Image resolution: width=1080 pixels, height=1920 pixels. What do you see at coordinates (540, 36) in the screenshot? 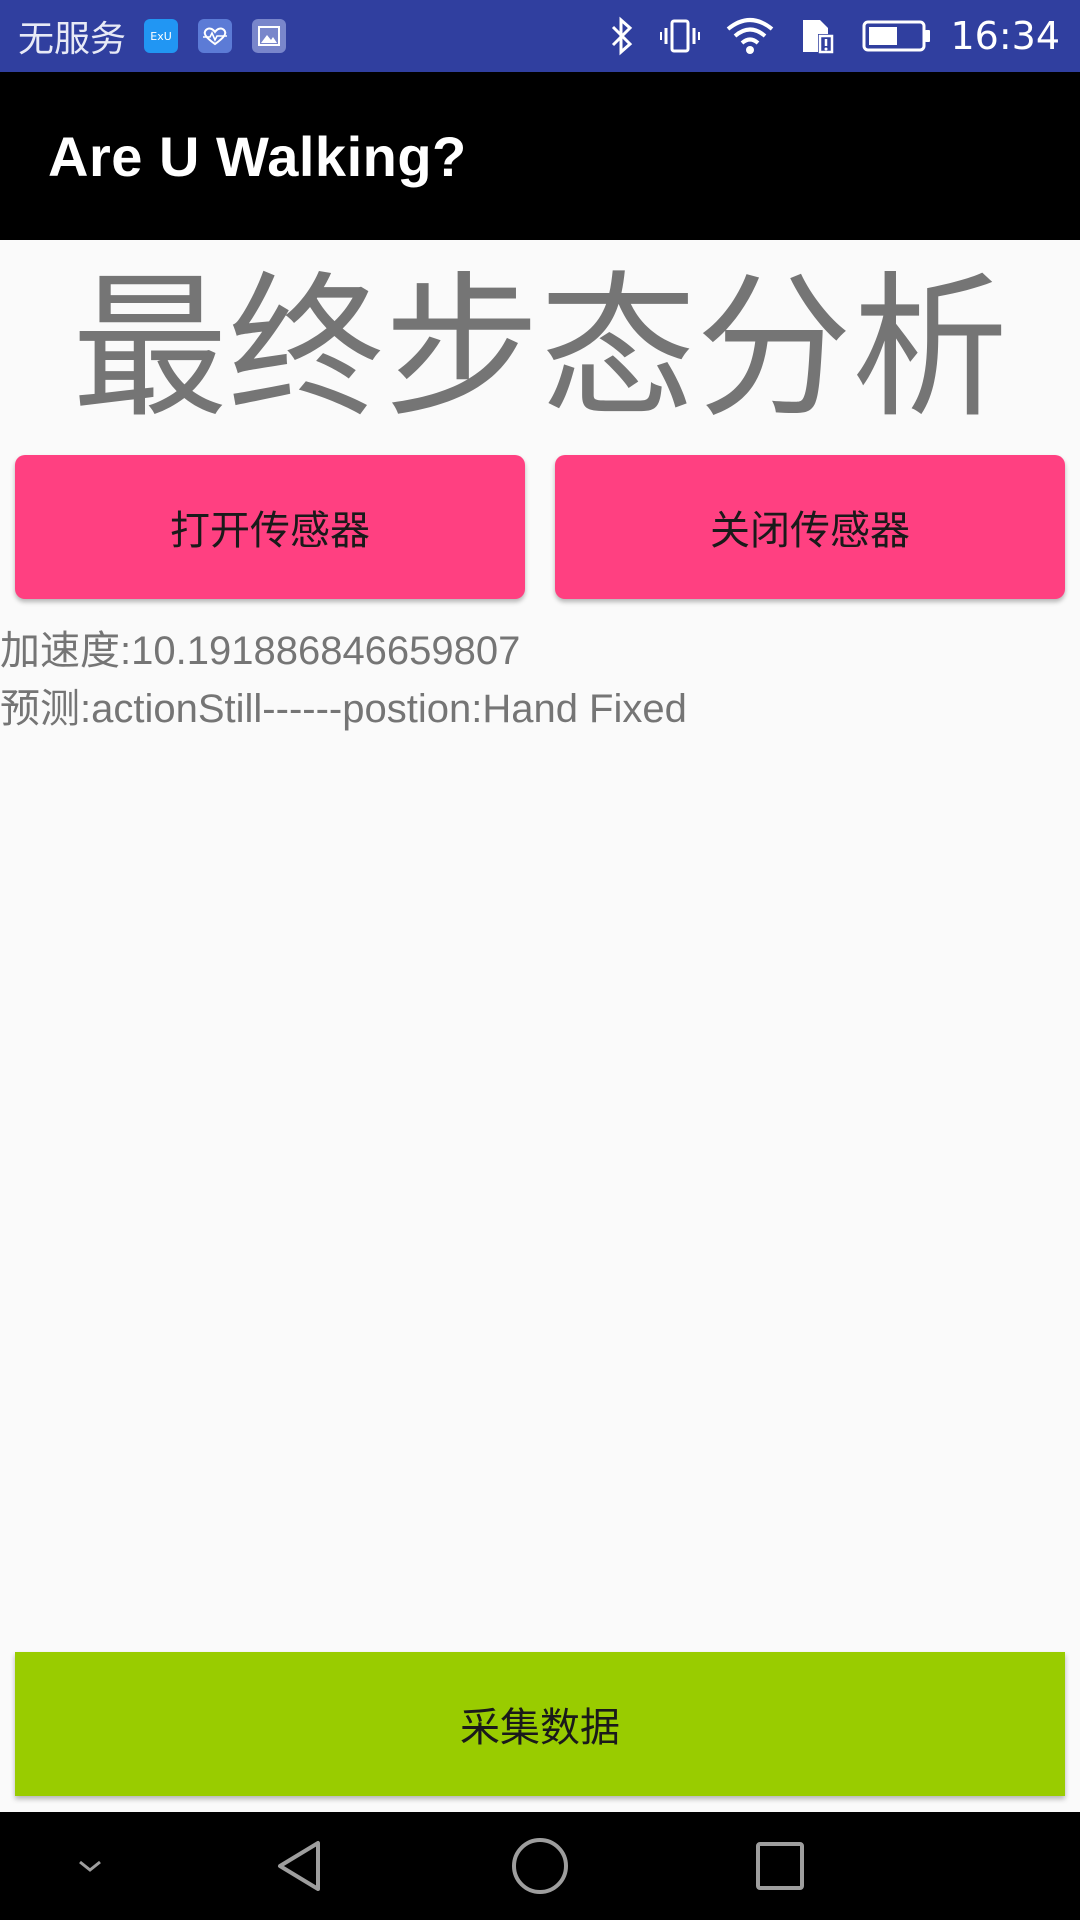
I see `status-bar: 无服务 ExU 16:34` at bounding box center [540, 36].